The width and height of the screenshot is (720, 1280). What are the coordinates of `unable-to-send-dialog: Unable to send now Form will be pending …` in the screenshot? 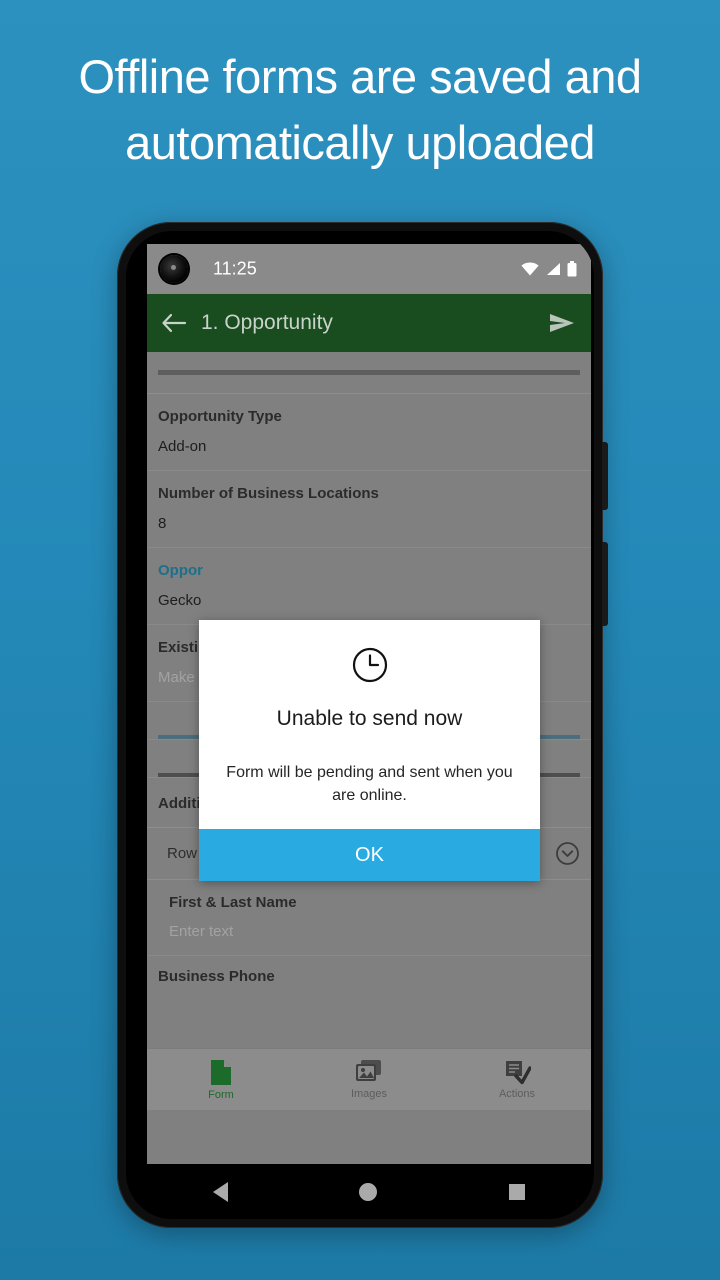 It's located at (369, 750).